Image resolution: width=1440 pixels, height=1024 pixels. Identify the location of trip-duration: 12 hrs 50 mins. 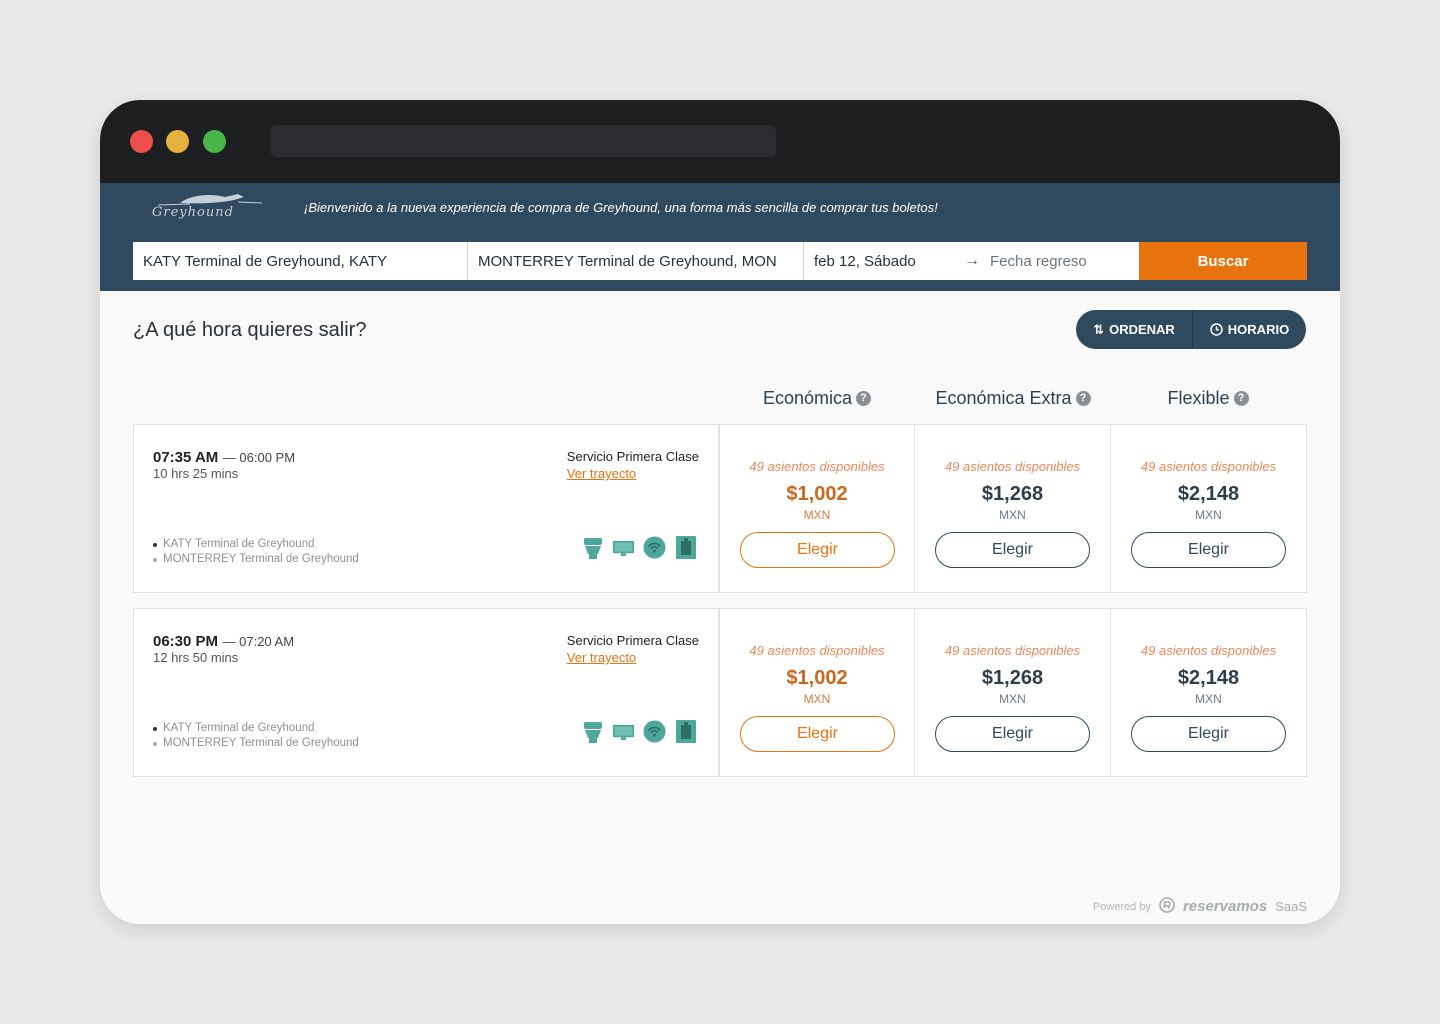
(196, 657).